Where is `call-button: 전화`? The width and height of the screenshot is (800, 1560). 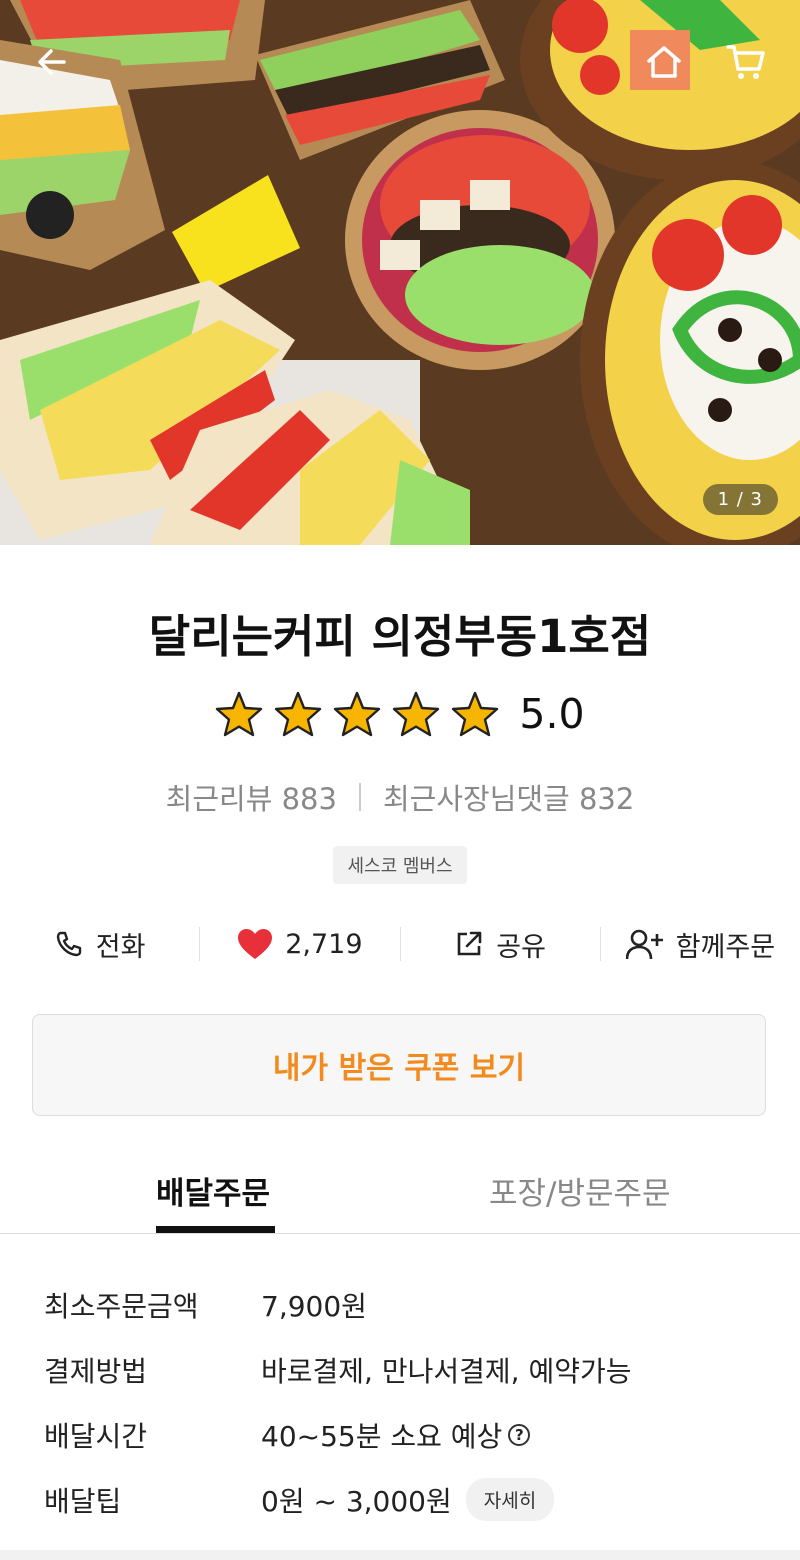 call-button: 전화 is located at coordinates (99, 944).